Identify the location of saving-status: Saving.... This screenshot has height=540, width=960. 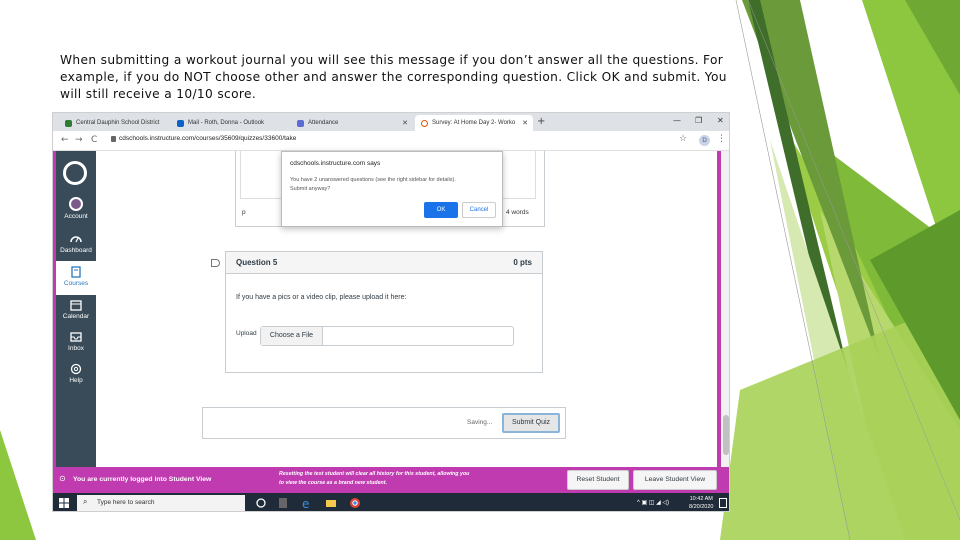
(480, 422).